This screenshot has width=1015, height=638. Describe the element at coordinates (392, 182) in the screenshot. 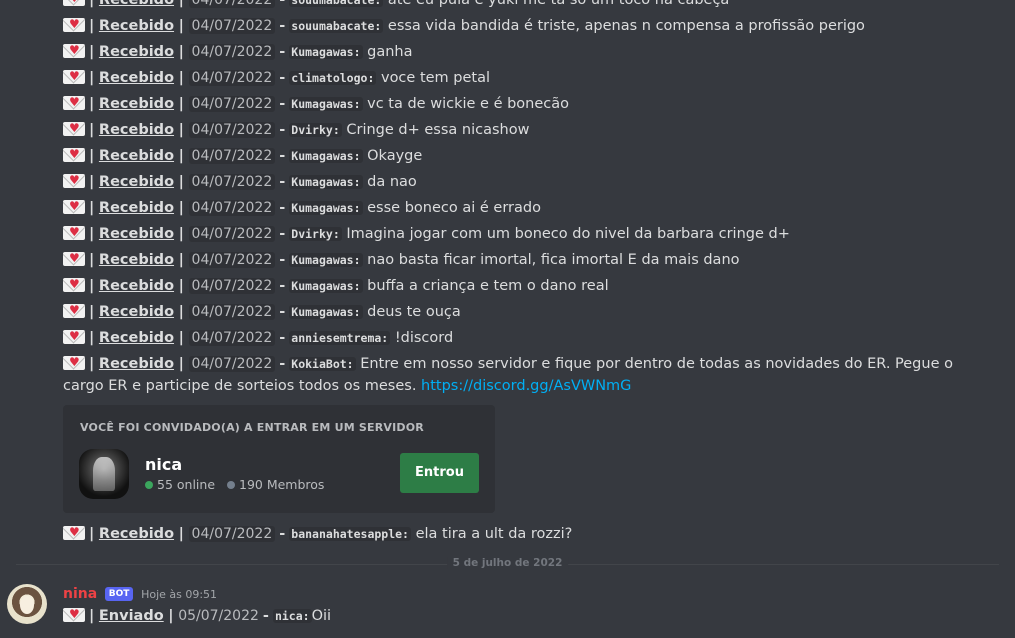

I see `log-text: da nao` at that location.